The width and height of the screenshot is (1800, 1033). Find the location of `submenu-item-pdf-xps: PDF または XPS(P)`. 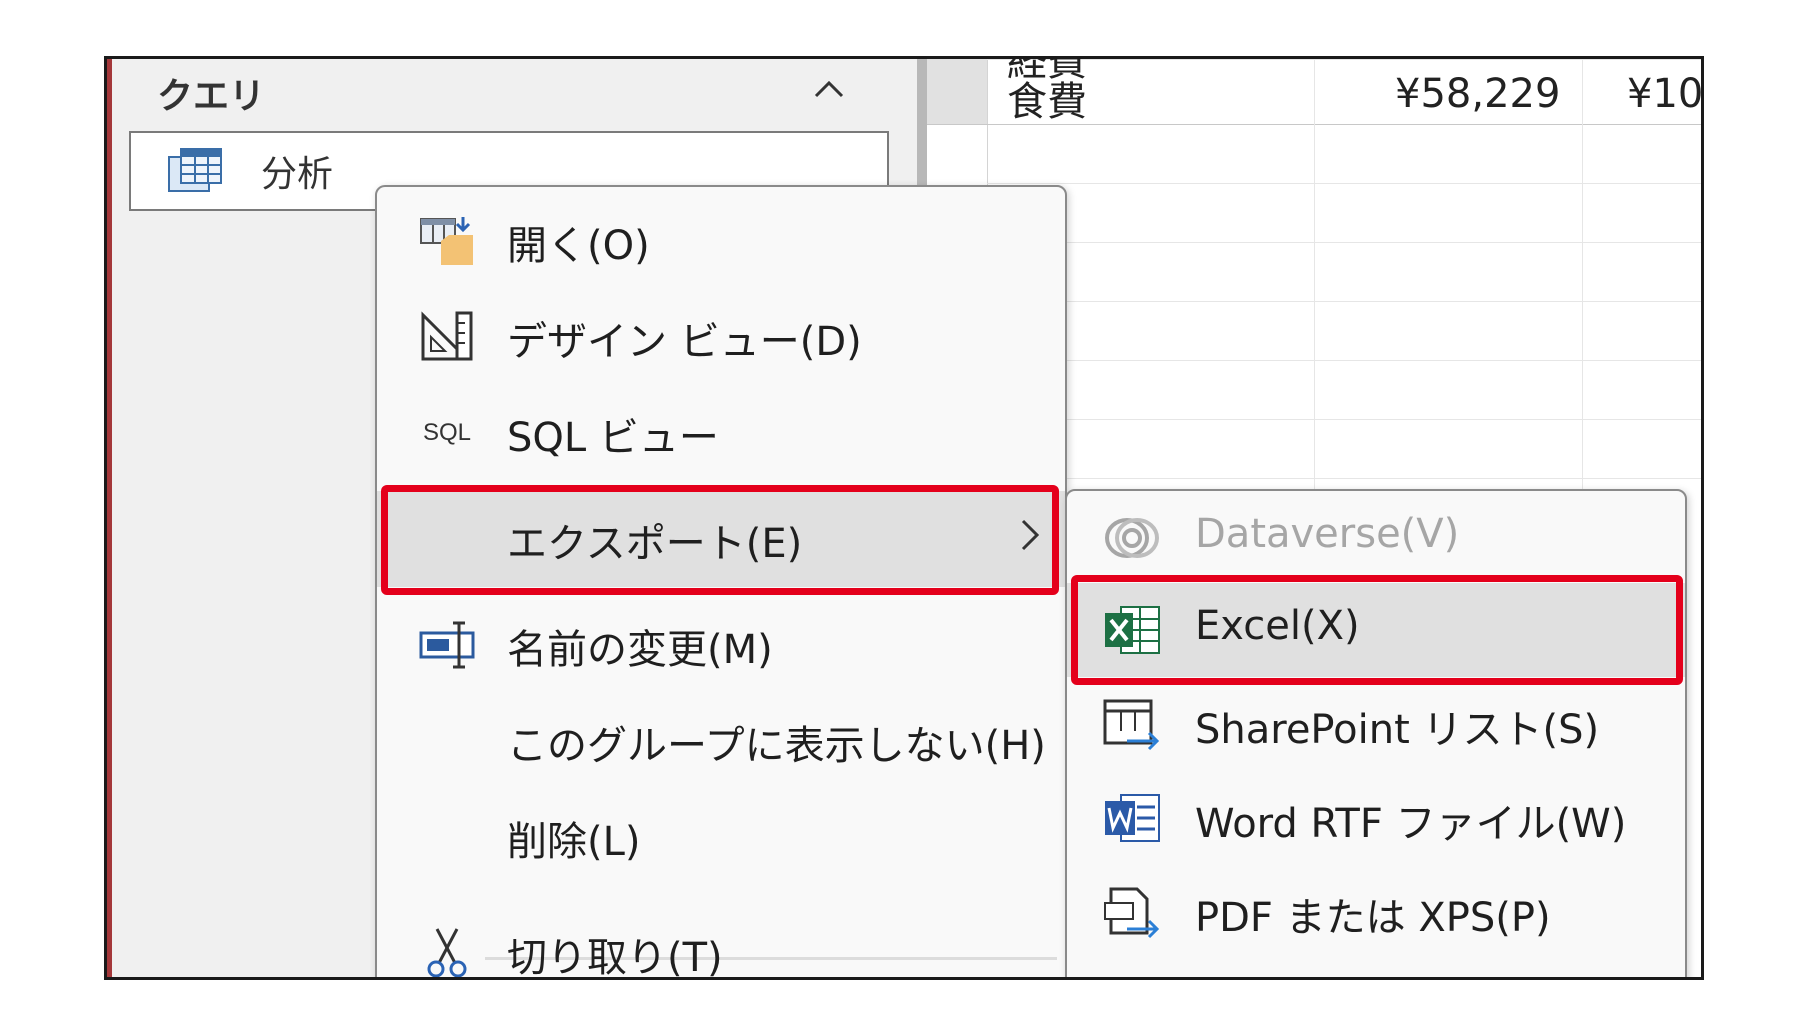

submenu-item-pdf-xps: PDF または XPS(P) is located at coordinates (1376, 912).